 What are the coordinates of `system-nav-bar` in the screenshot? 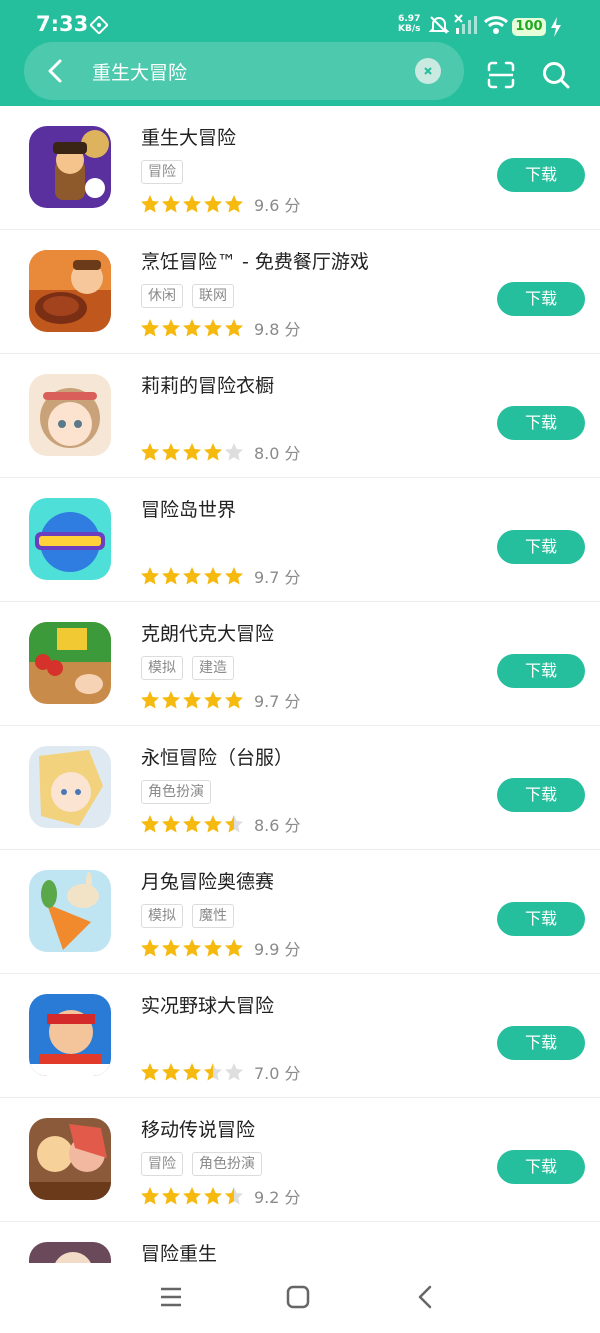 It's located at (300, 1298).